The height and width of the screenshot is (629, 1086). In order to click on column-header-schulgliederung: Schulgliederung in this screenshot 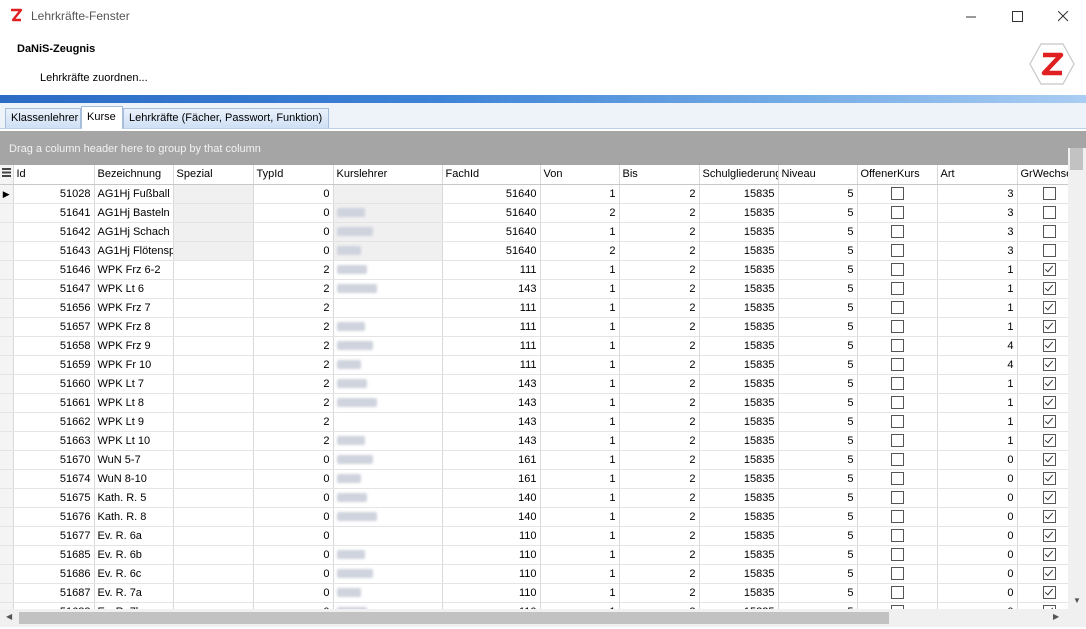, I will do `click(739, 175)`.